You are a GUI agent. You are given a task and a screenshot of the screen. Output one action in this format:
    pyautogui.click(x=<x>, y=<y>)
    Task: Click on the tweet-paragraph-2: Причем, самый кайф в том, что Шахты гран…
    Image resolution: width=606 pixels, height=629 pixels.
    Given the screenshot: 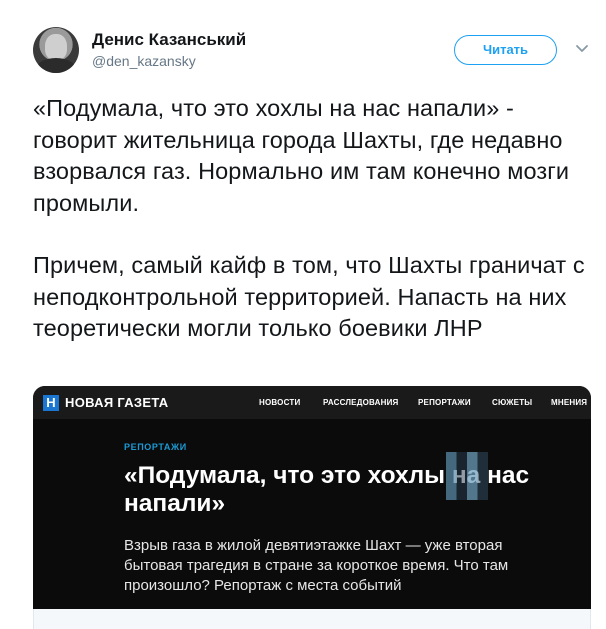 What is the action you would take?
    pyautogui.click(x=309, y=296)
    